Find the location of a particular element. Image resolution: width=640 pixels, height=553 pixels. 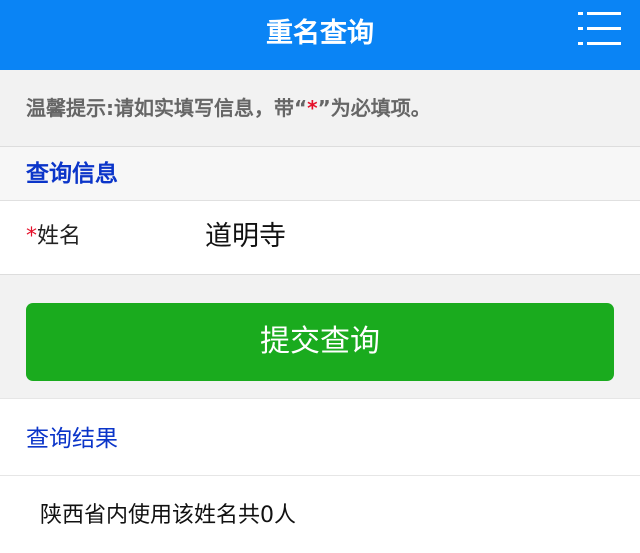

name-label-text: 姓名 is located at coordinates (59, 236).